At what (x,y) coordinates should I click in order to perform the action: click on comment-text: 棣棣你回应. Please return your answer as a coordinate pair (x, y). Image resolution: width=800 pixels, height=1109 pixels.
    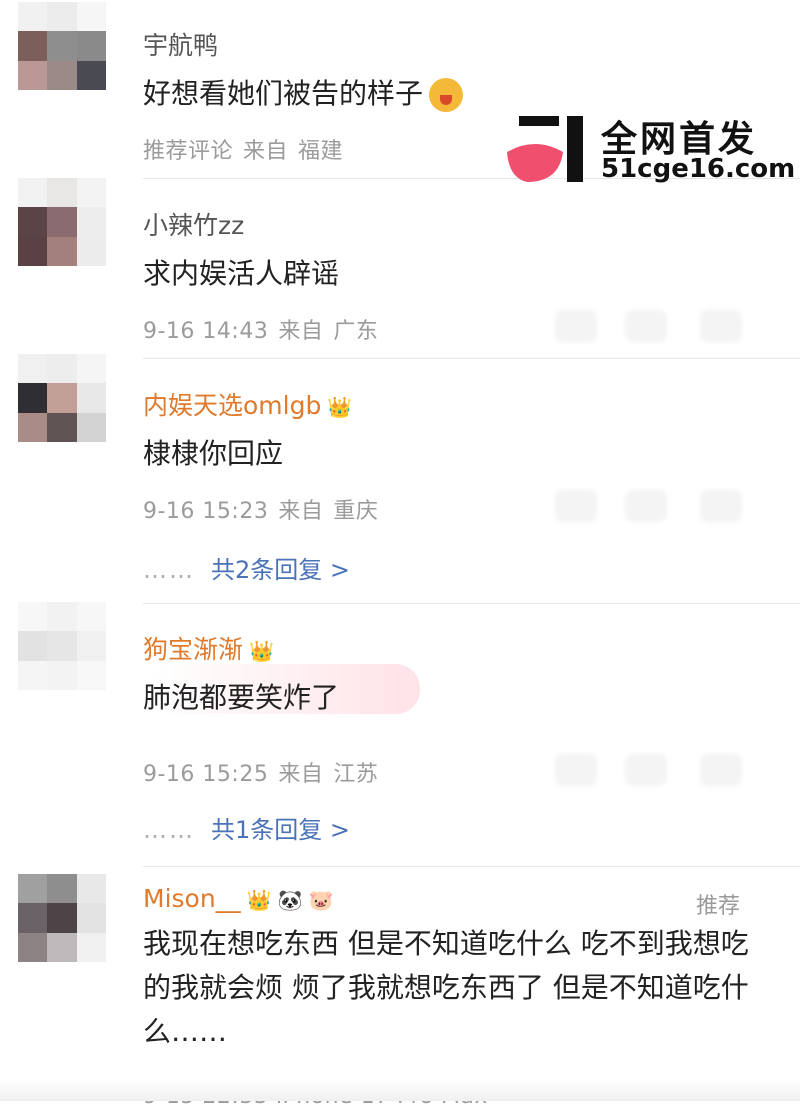
    Looking at the image, I should click on (213, 453).